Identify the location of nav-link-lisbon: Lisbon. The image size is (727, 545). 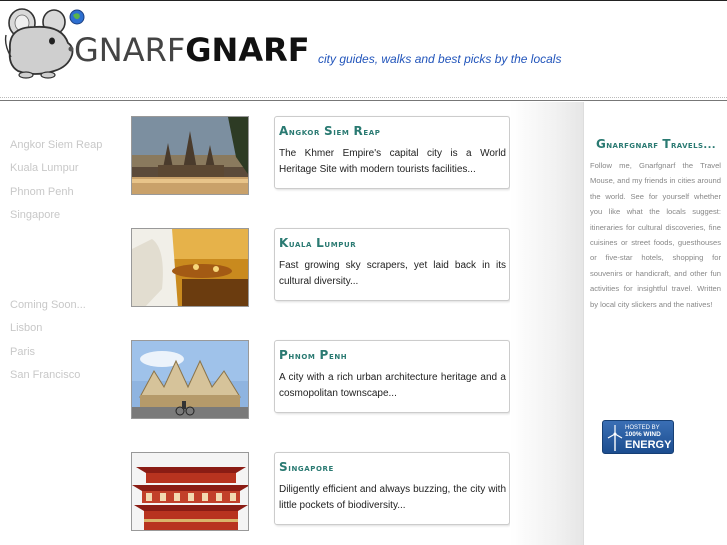
(67, 328).